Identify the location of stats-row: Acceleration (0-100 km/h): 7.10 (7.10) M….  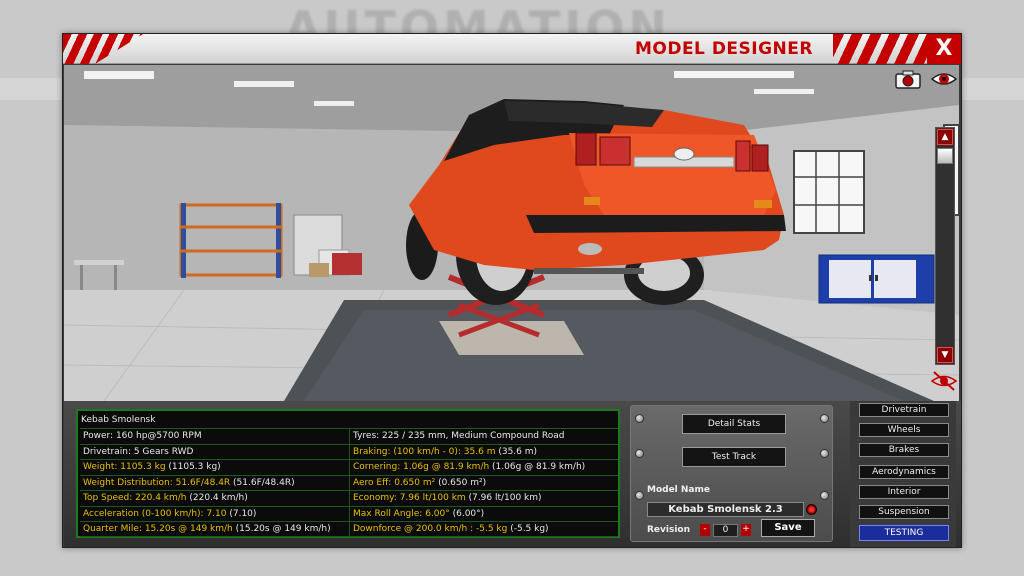
(349, 513).